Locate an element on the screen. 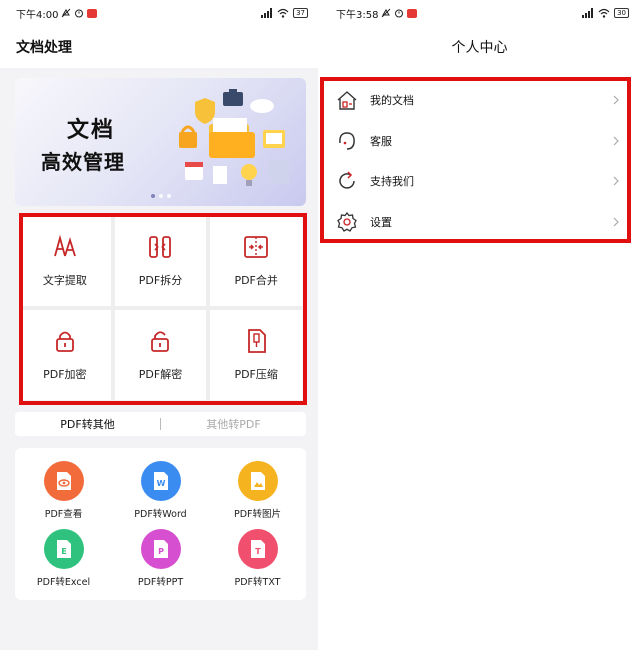 Image resolution: width=639 pixels, height=650 pixels. page-title: 文档处理 is located at coordinates (159, 47).